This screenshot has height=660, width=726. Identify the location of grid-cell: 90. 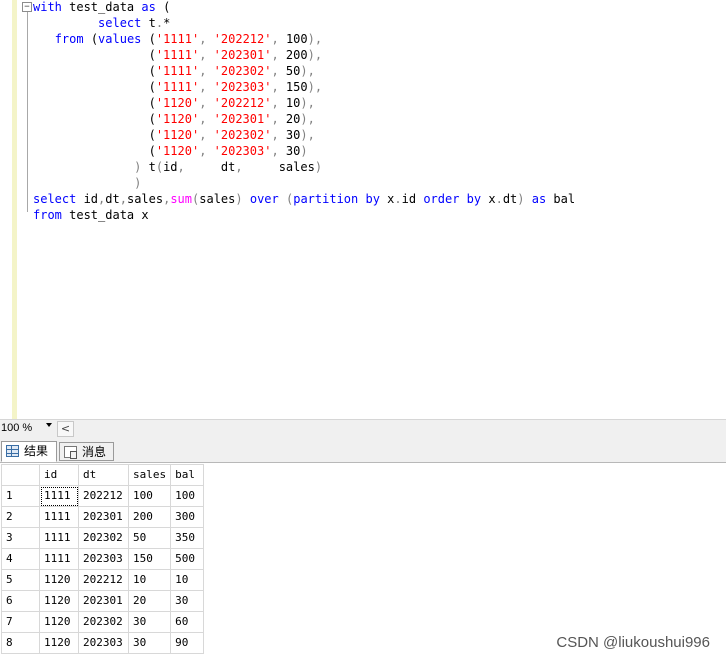
(187, 643).